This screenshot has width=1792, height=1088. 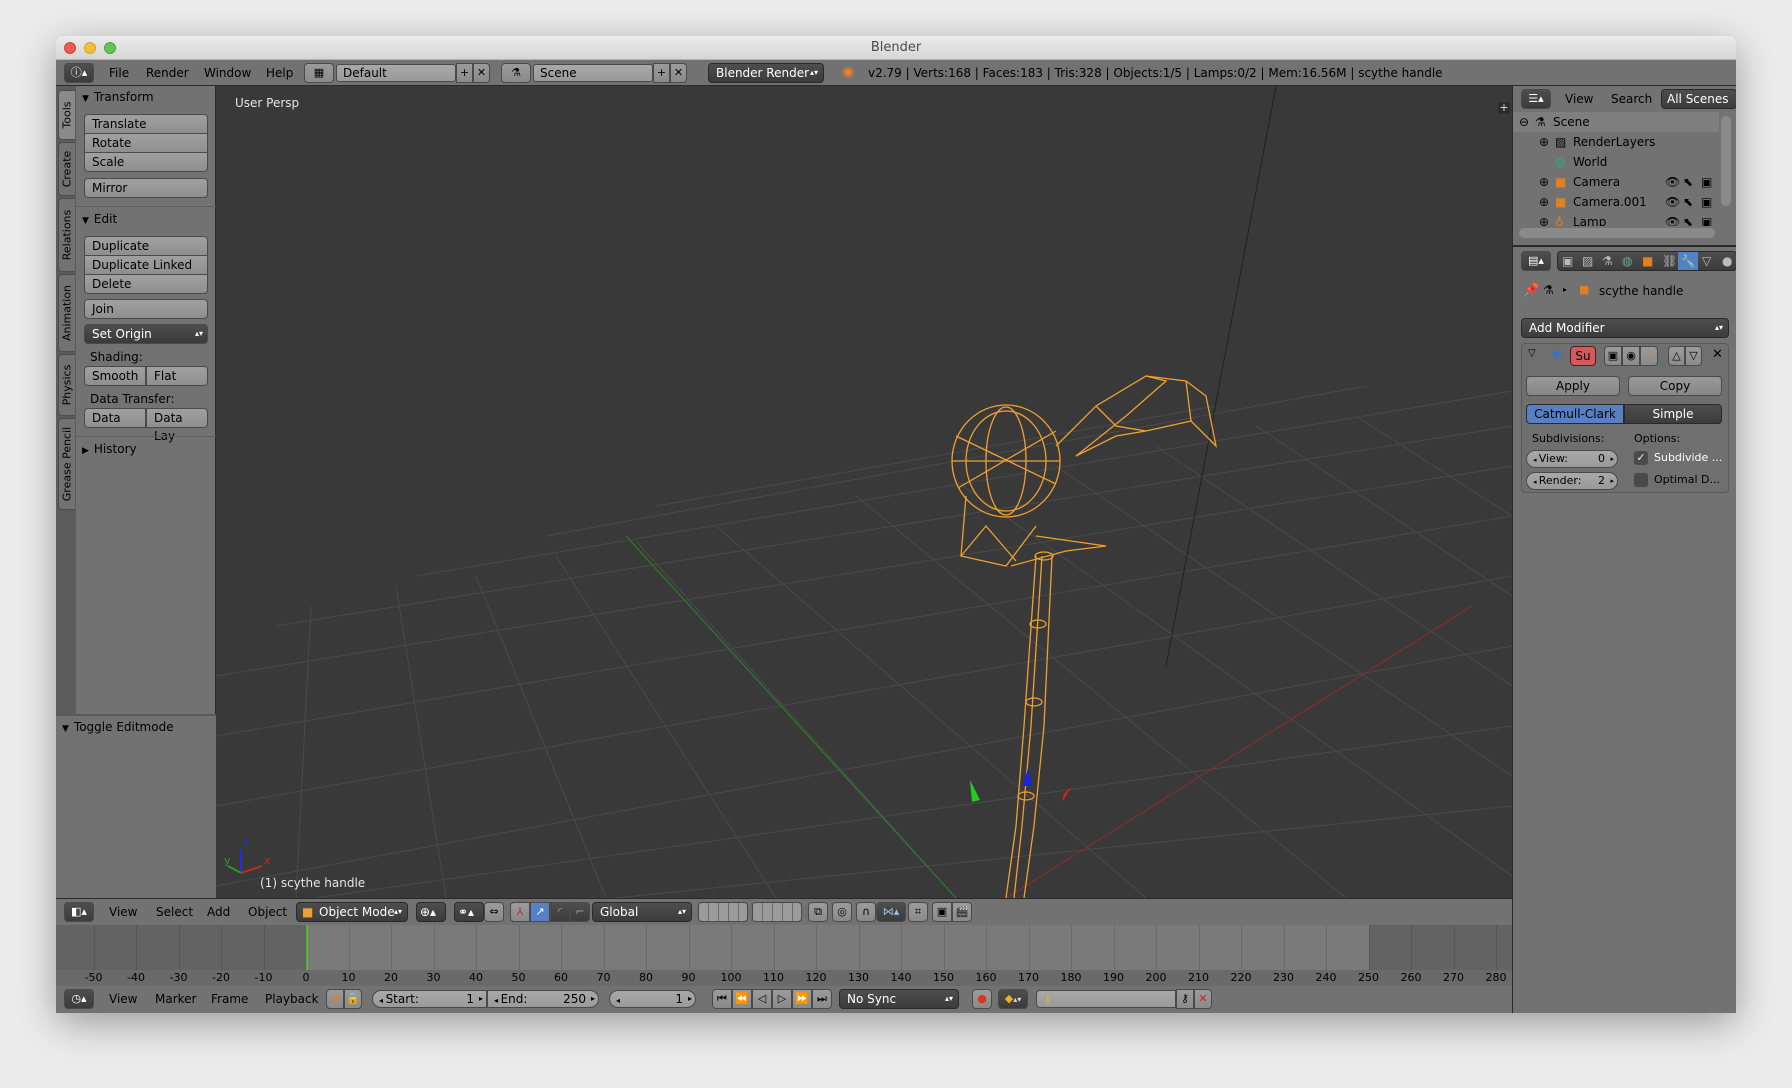 I want to click on menu-search: Search, so click(x=1631, y=99).